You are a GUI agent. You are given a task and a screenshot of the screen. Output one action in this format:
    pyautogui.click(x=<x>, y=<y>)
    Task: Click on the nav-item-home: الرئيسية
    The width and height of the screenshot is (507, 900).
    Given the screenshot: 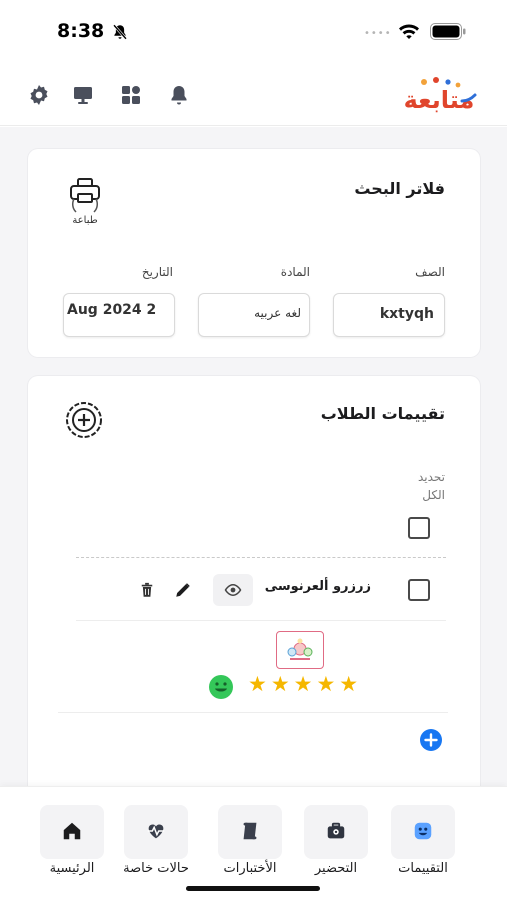 What is the action you would take?
    pyautogui.click(x=72, y=845)
    